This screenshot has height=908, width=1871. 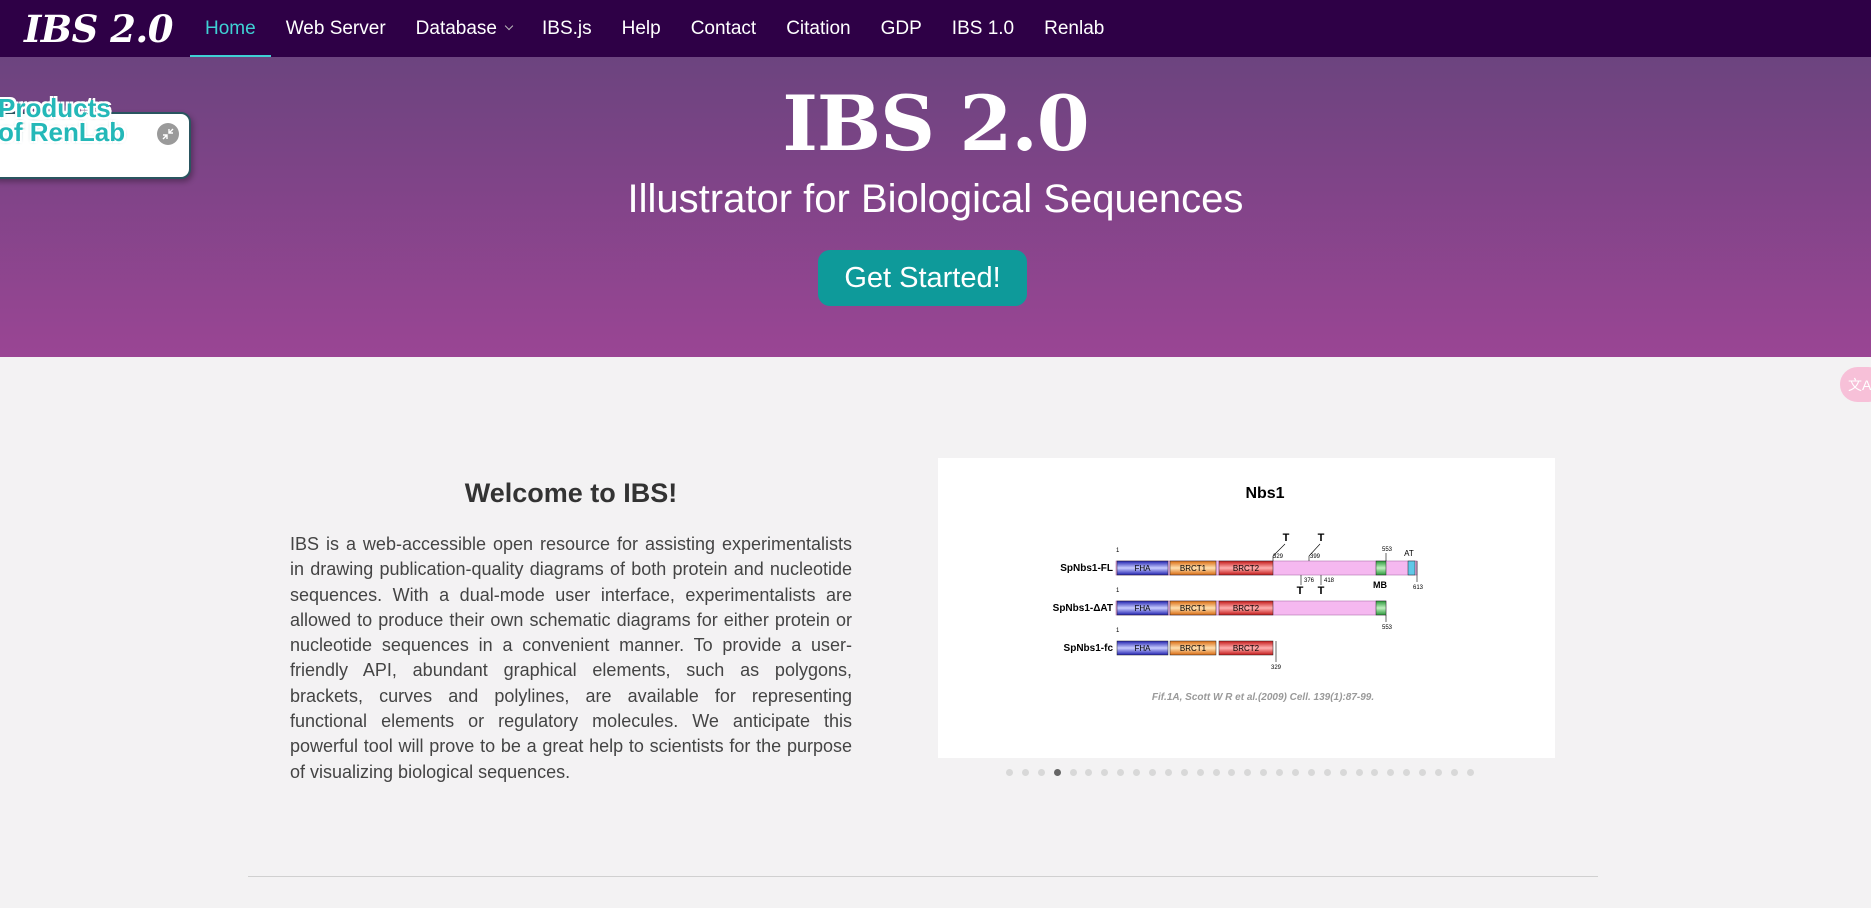 I want to click on nav-item-gdp: GDP, so click(x=901, y=28).